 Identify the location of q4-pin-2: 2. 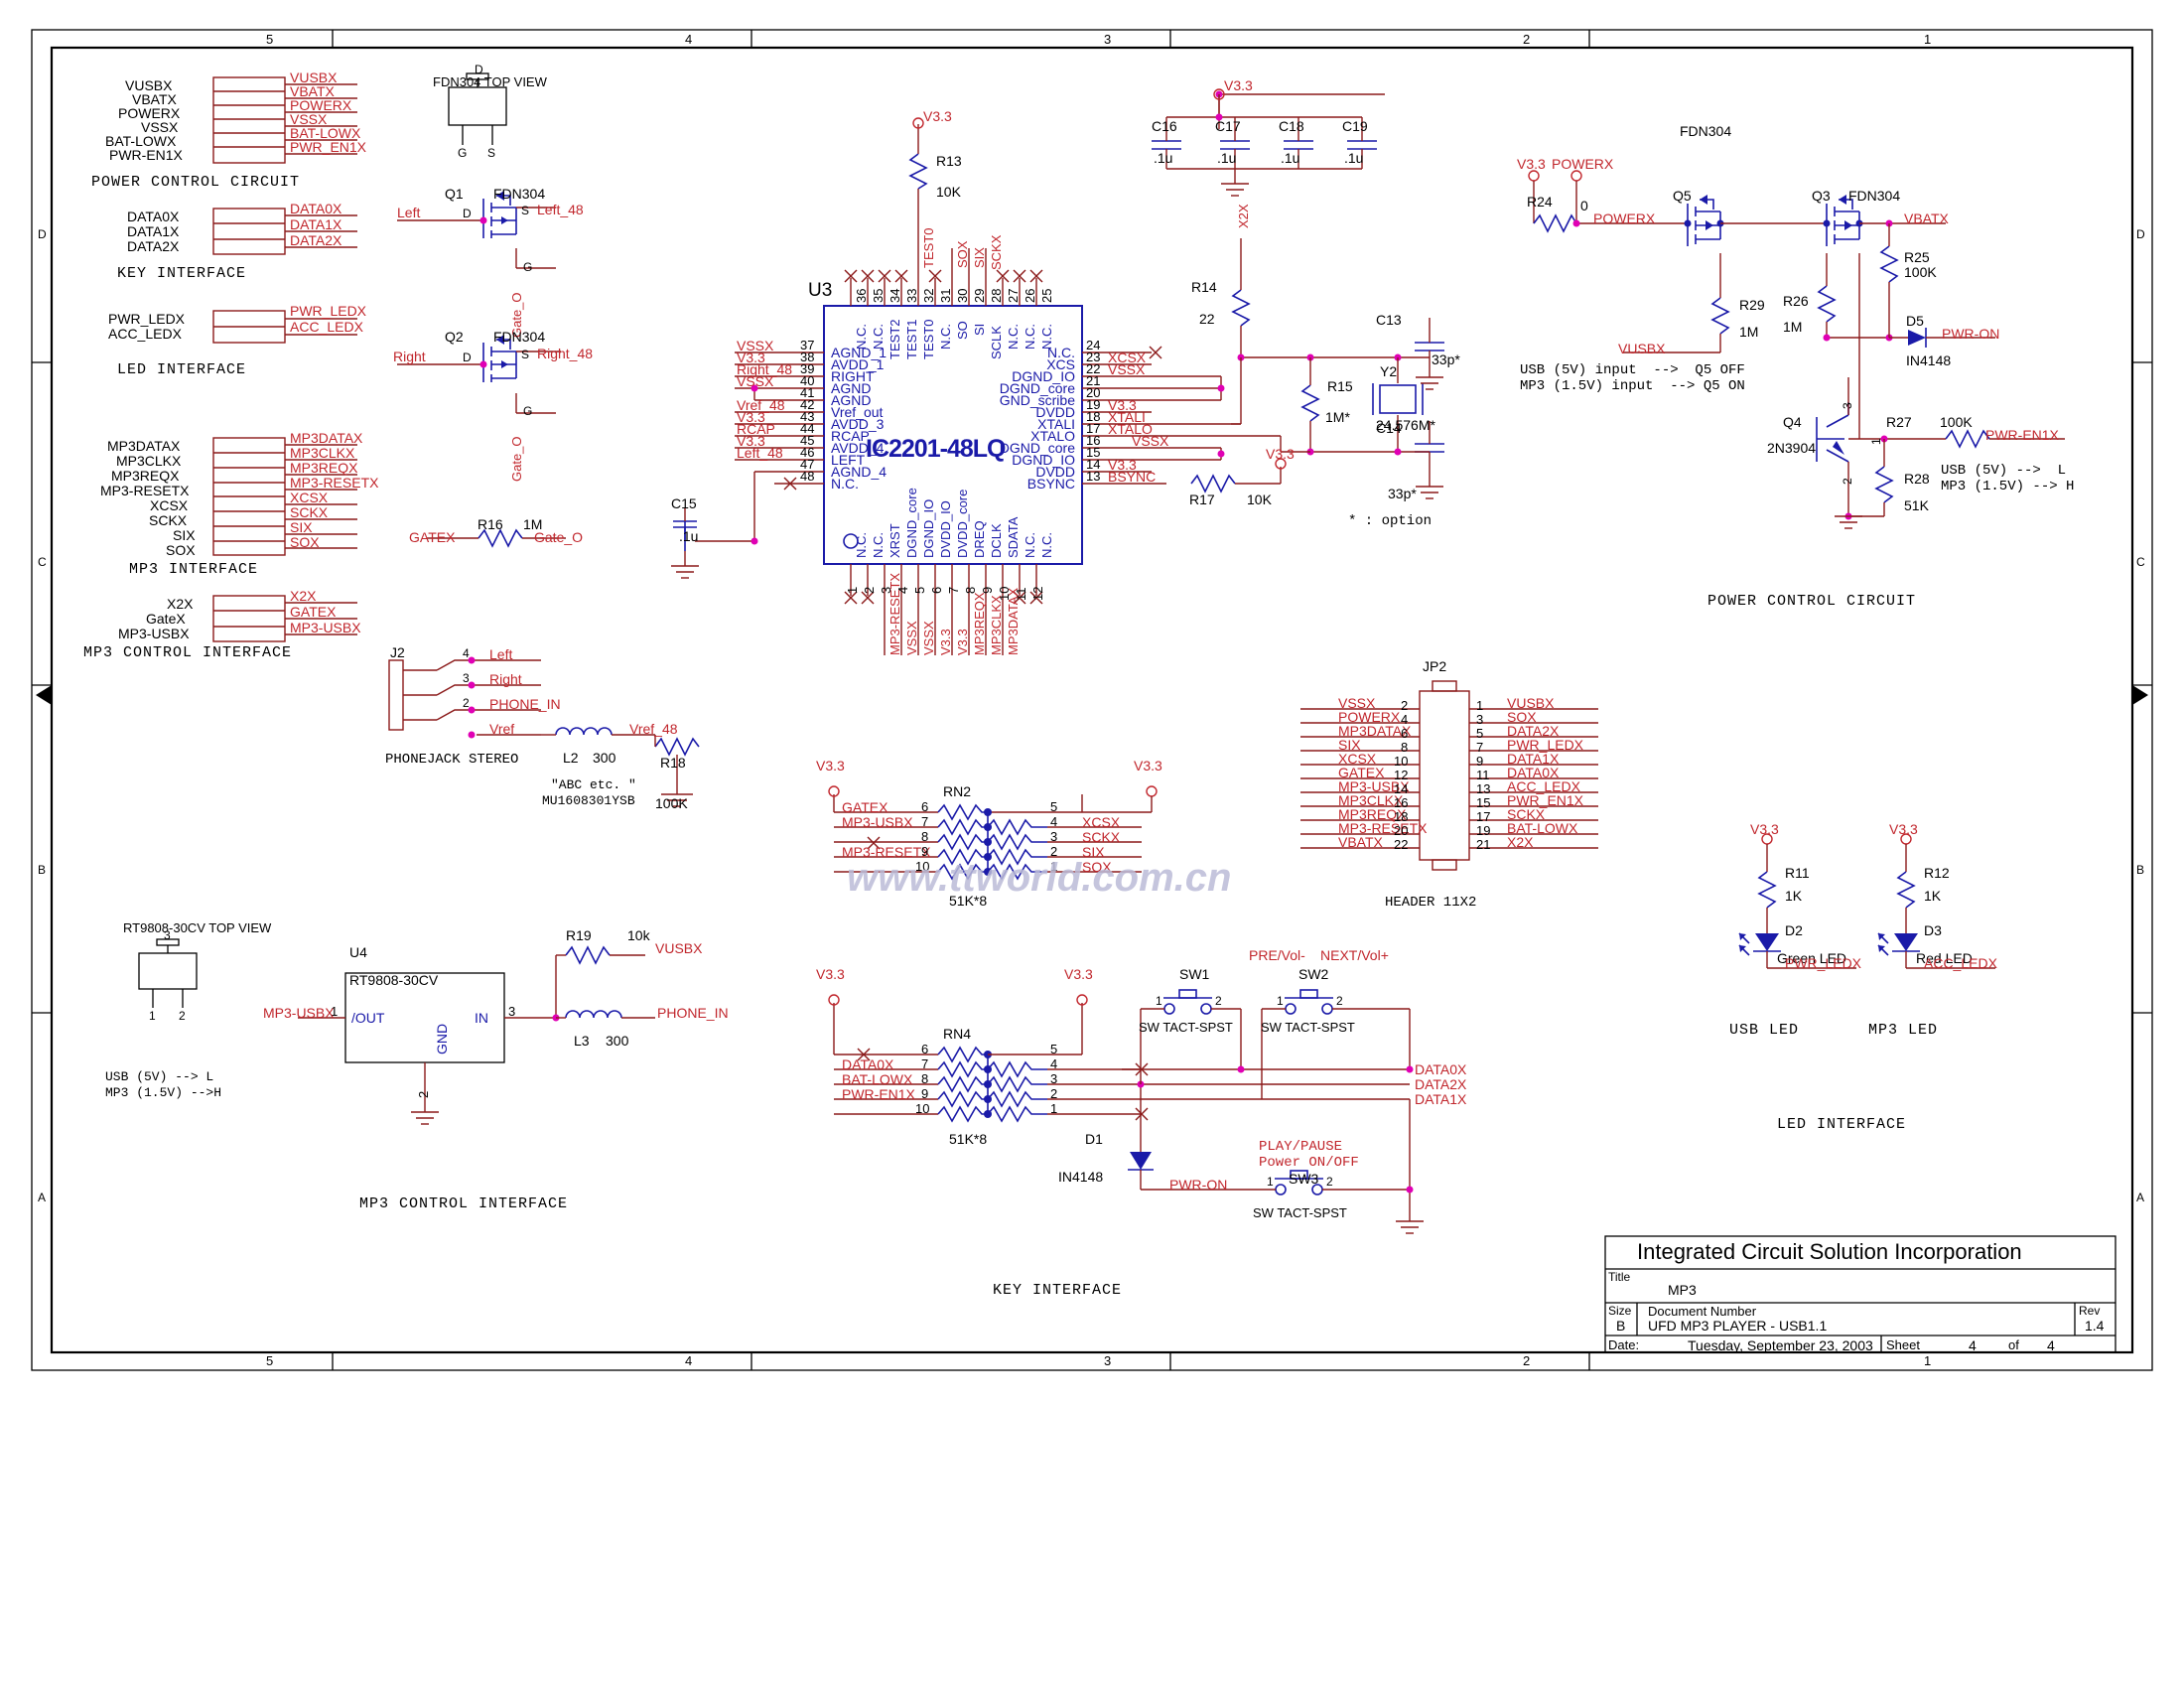
(1847, 481).